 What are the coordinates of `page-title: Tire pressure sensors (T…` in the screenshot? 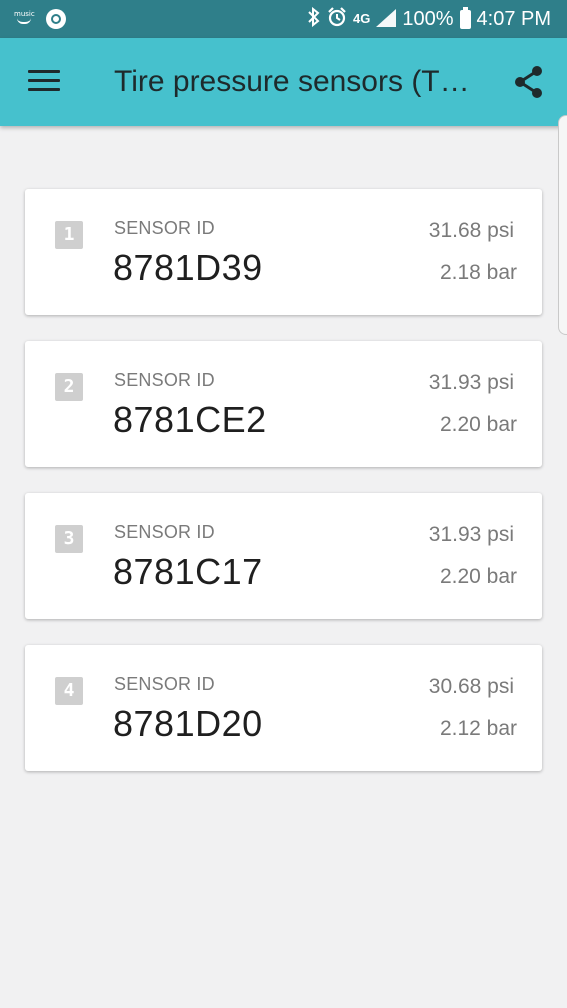 It's located at (292, 81).